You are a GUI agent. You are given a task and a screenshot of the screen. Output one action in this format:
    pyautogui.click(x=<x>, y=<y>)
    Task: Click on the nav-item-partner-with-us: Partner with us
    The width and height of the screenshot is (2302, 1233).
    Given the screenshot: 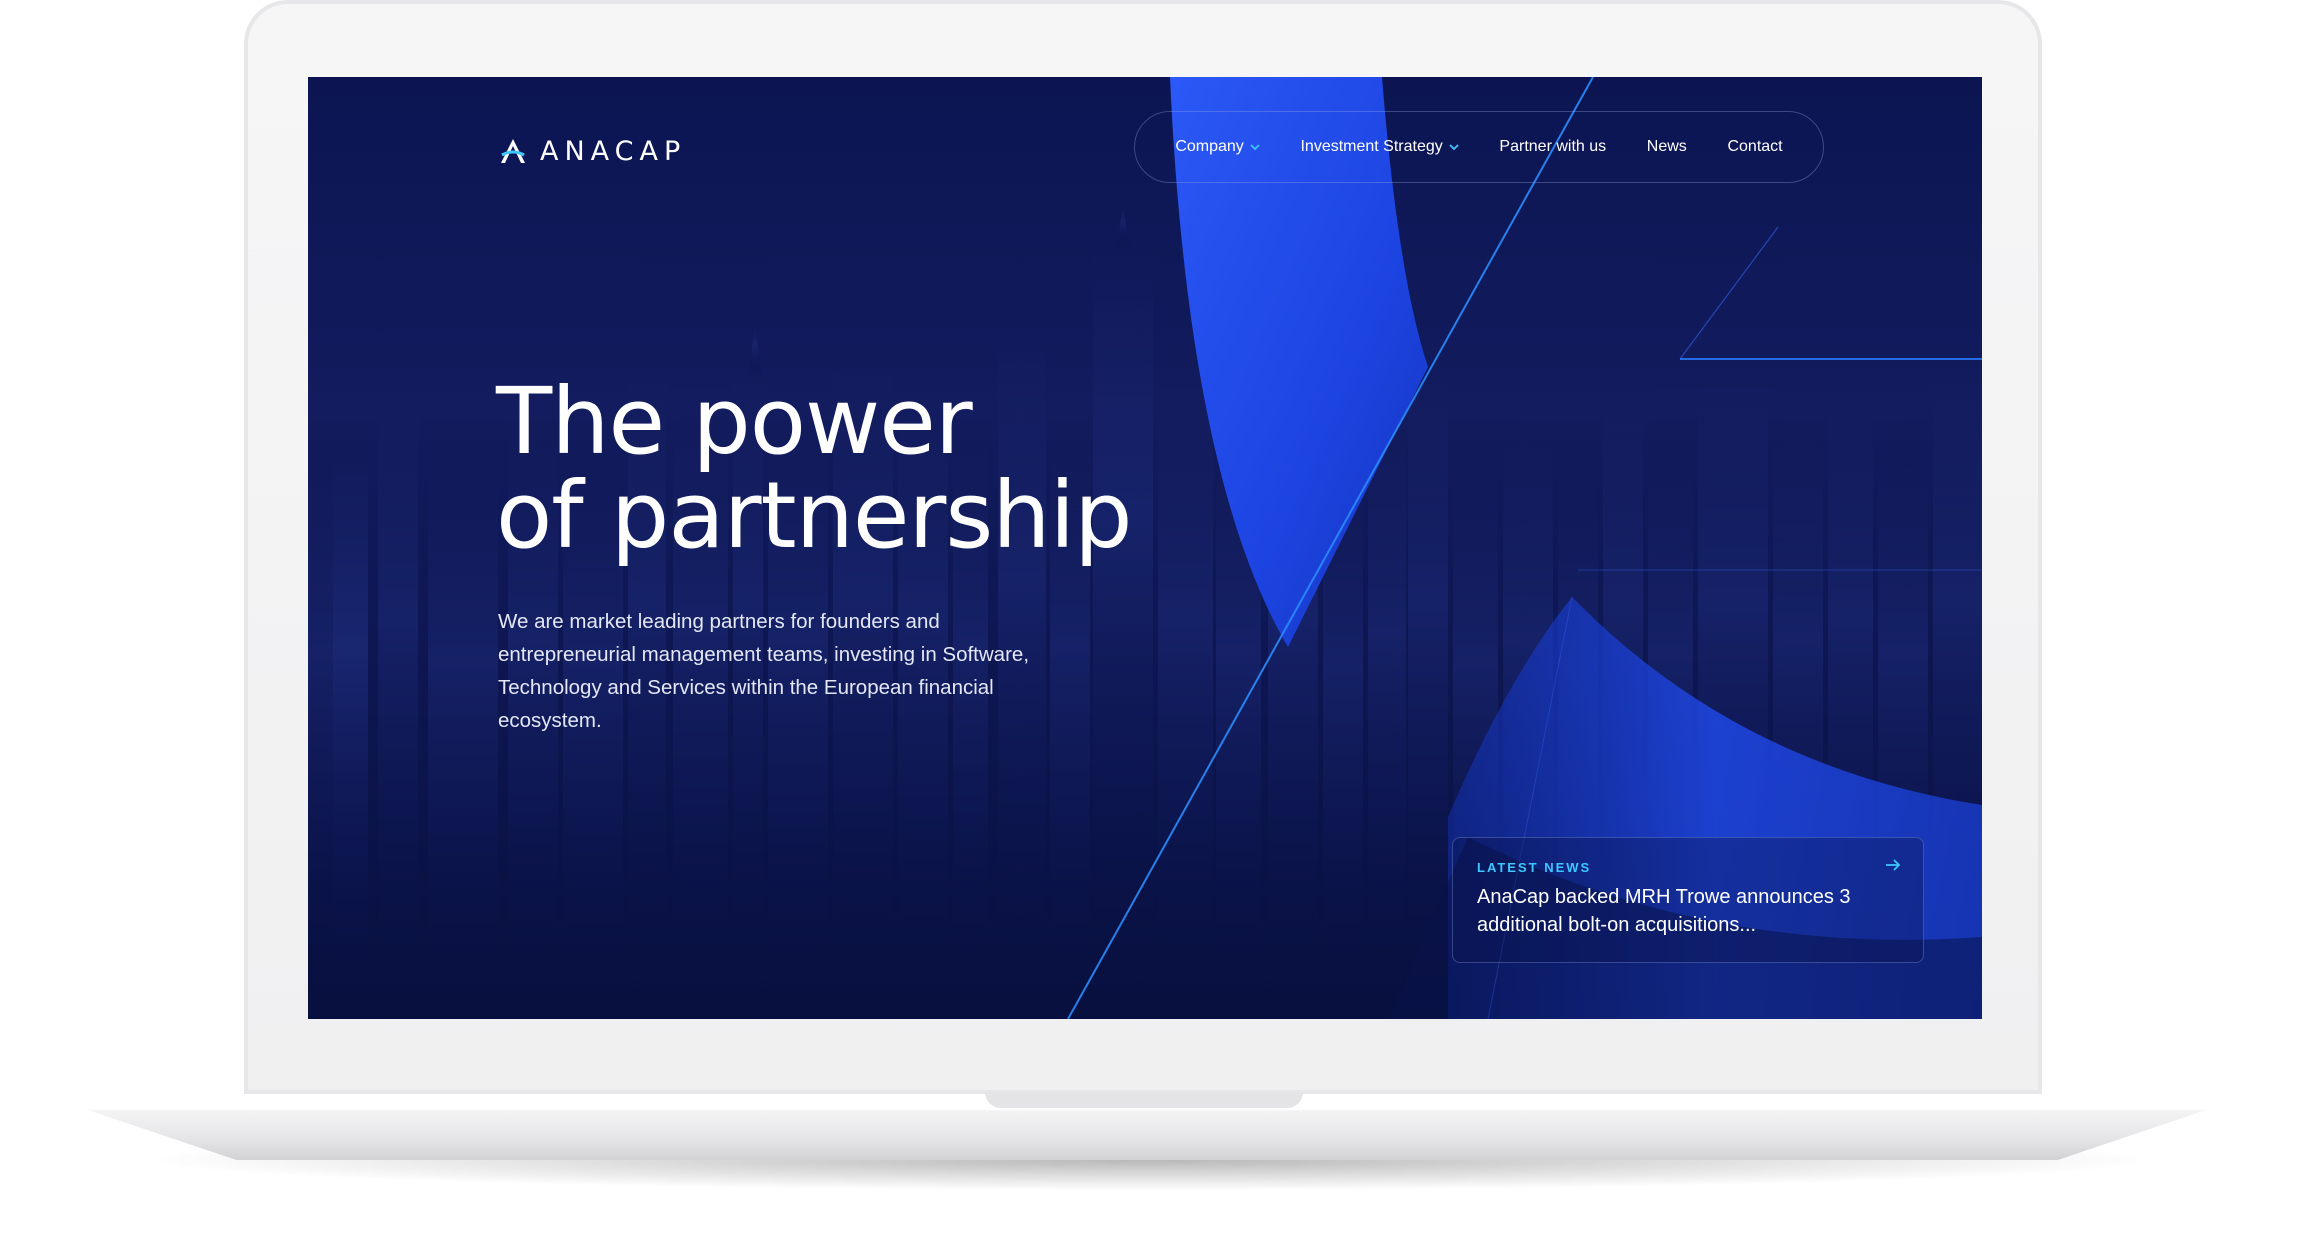 What is the action you would take?
    pyautogui.click(x=1552, y=147)
    